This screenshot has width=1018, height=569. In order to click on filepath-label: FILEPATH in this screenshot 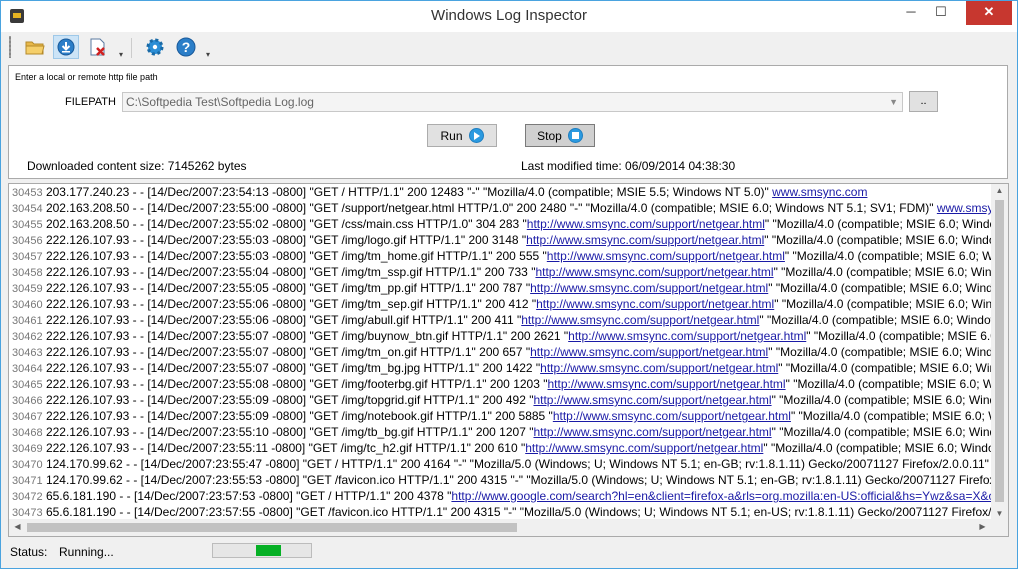, I will do `click(90, 102)`.